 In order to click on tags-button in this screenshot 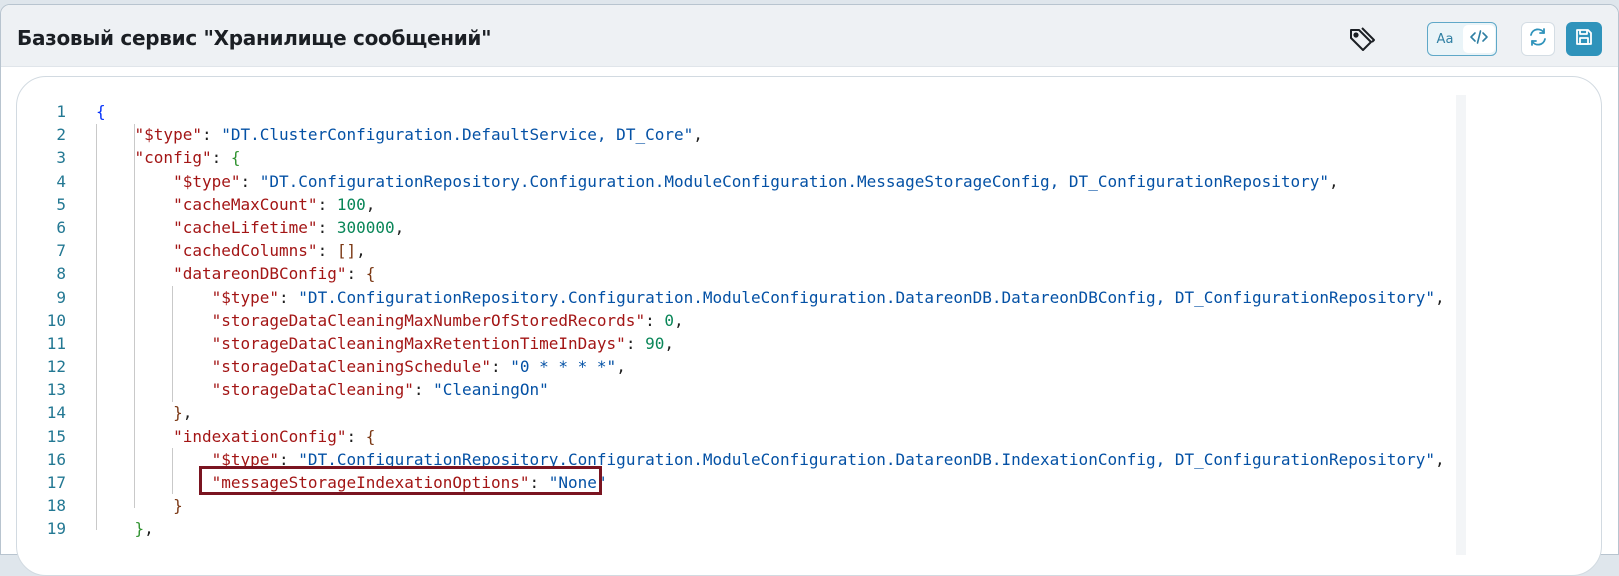, I will do `click(1362, 40)`.